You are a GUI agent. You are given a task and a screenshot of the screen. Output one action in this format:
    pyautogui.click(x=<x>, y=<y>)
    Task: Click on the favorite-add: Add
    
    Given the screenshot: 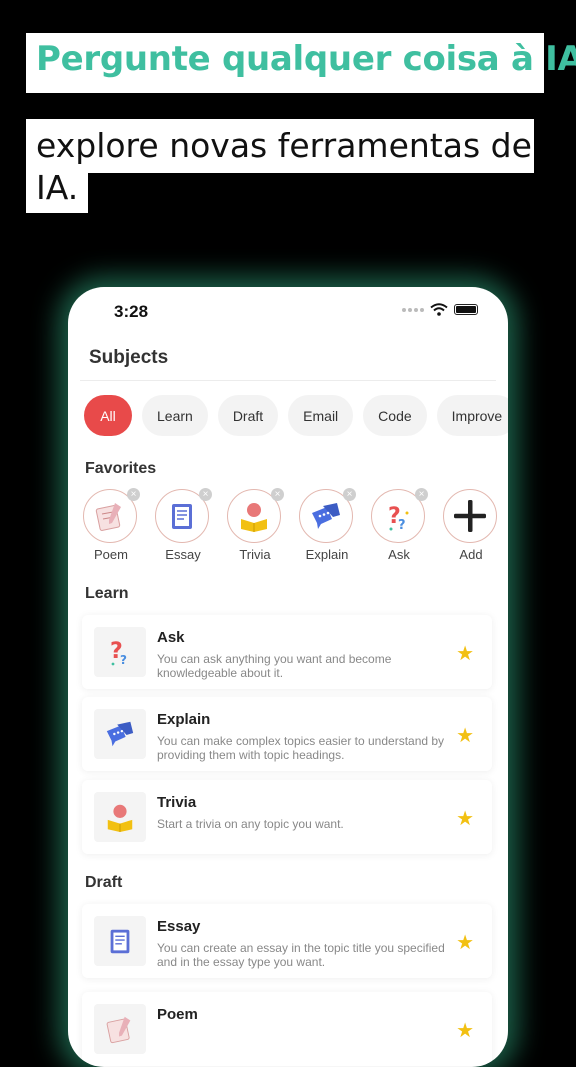 What is the action you would take?
    pyautogui.click(x=471, y=525)
    